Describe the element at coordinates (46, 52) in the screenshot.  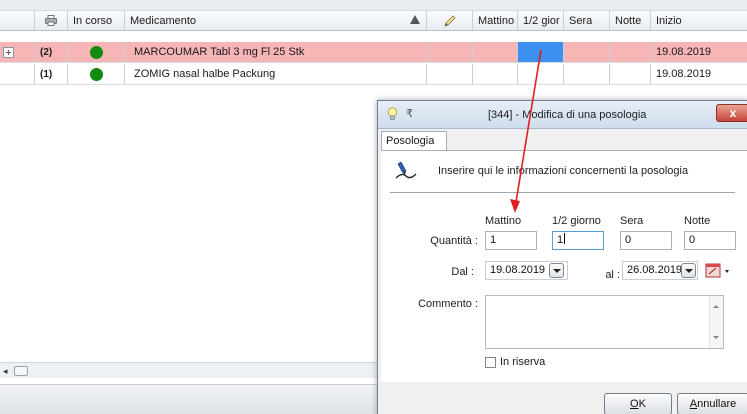
I see `row-count-label: (2)` at that location.